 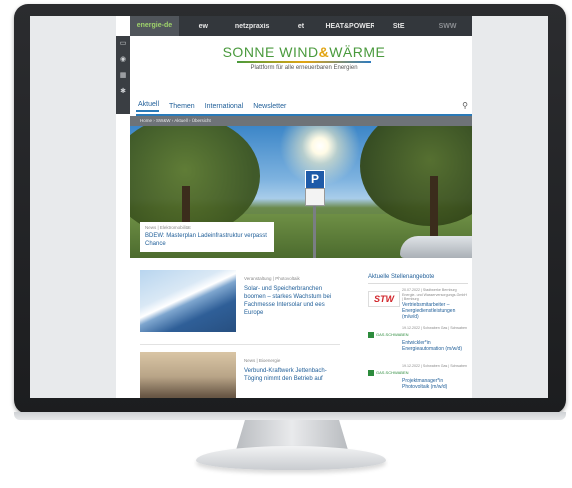 I want to click on logo-part-2: WÄRME, so click(x=357, y=52).